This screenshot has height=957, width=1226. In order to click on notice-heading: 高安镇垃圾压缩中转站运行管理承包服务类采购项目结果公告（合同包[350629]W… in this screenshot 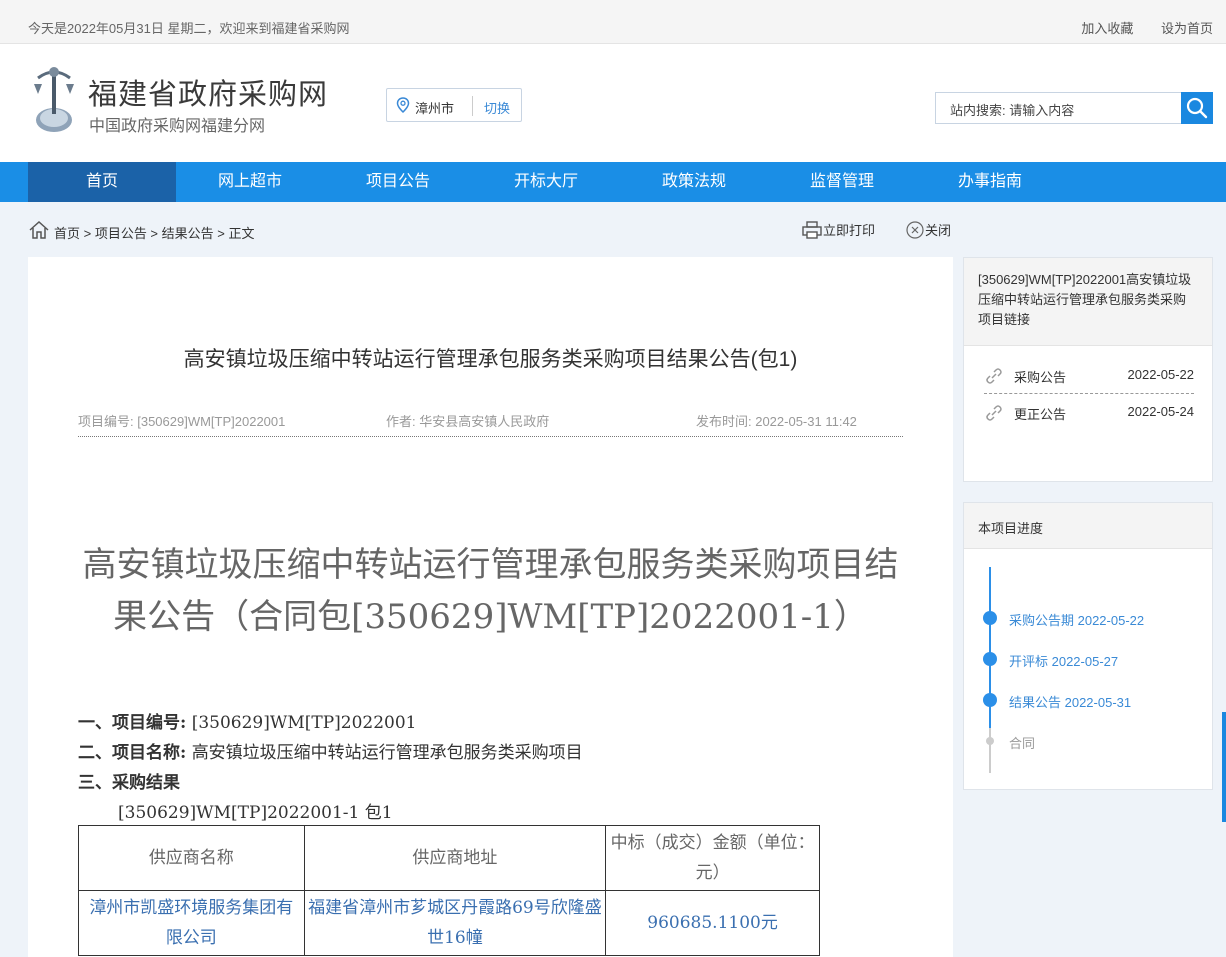, I will do `click(490, 591)`.